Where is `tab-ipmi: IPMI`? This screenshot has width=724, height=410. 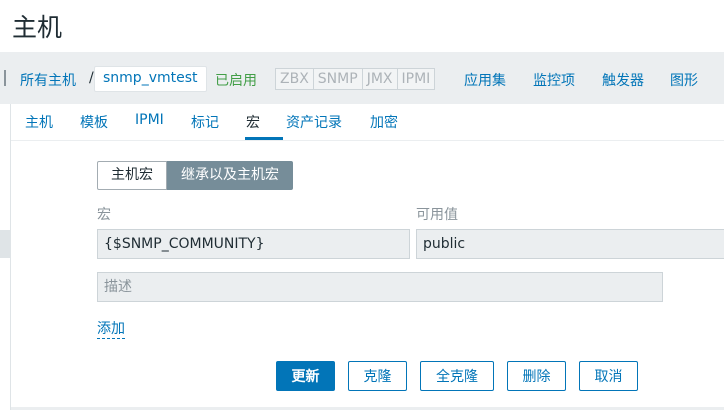
tab-ipmi: IPMI is located at coordinates (149, 120).